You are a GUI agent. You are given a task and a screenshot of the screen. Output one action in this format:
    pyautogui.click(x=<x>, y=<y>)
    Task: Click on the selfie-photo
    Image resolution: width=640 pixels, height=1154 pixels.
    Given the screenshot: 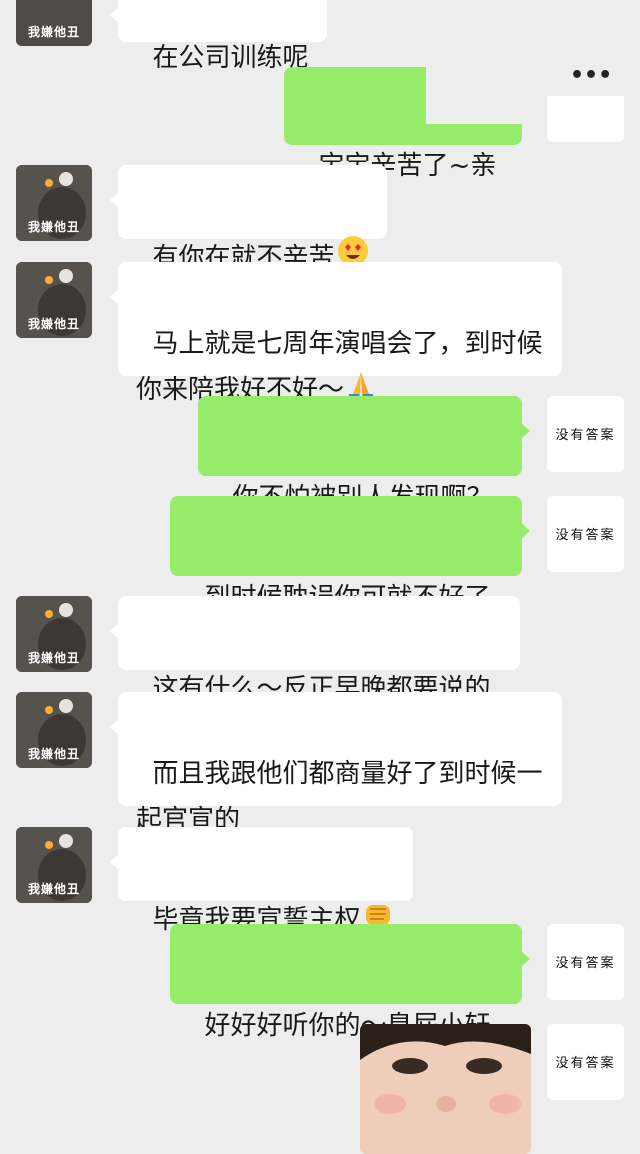 What is the action you would take?
    pyautogui.click(x=445, y=1089)
    